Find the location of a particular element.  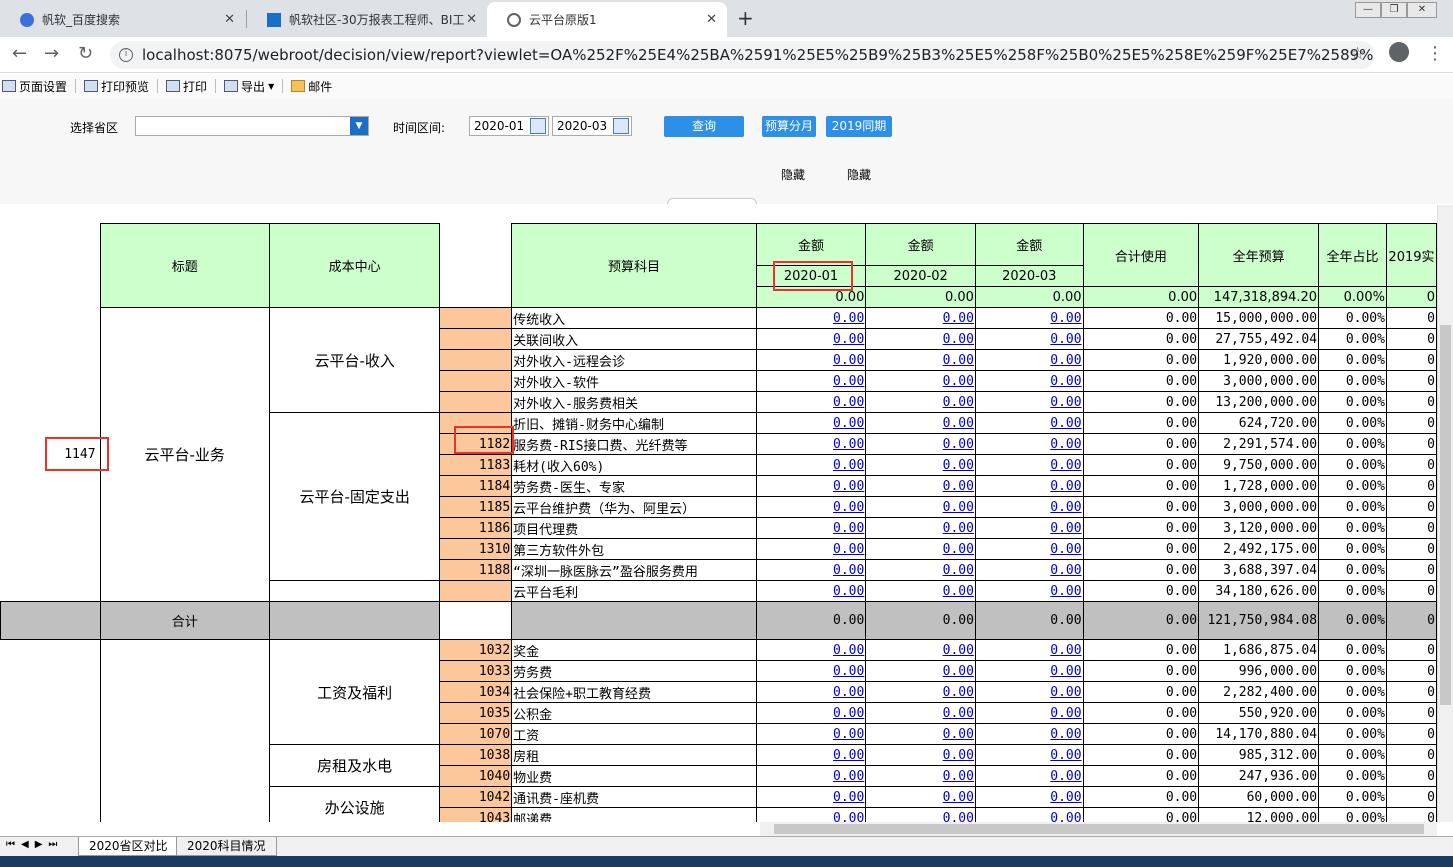

hide-link-1: 隐藏 is located at coordinates (793, 174).